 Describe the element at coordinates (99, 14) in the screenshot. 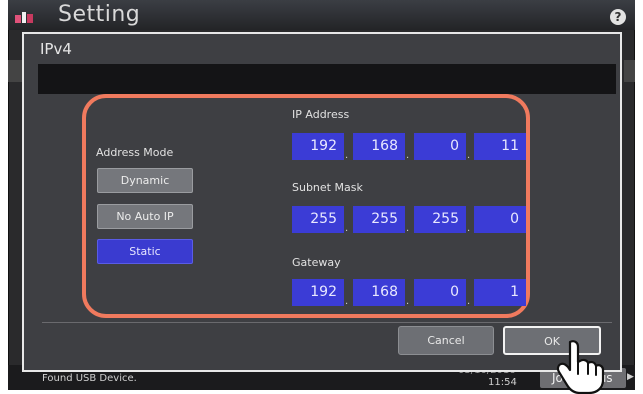

I see `window-title: Setting` at that location.